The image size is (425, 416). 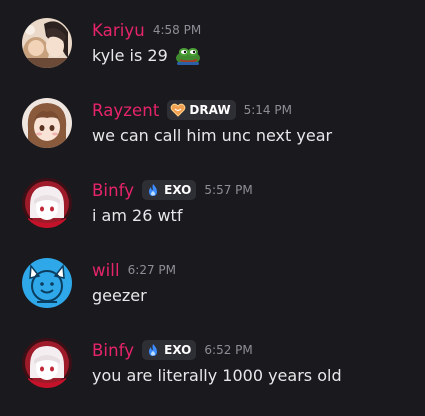 What do you see at coordinates (118, 30) in the screenshot?
I see `username: Kariyu` at bounding box center [118, 30].